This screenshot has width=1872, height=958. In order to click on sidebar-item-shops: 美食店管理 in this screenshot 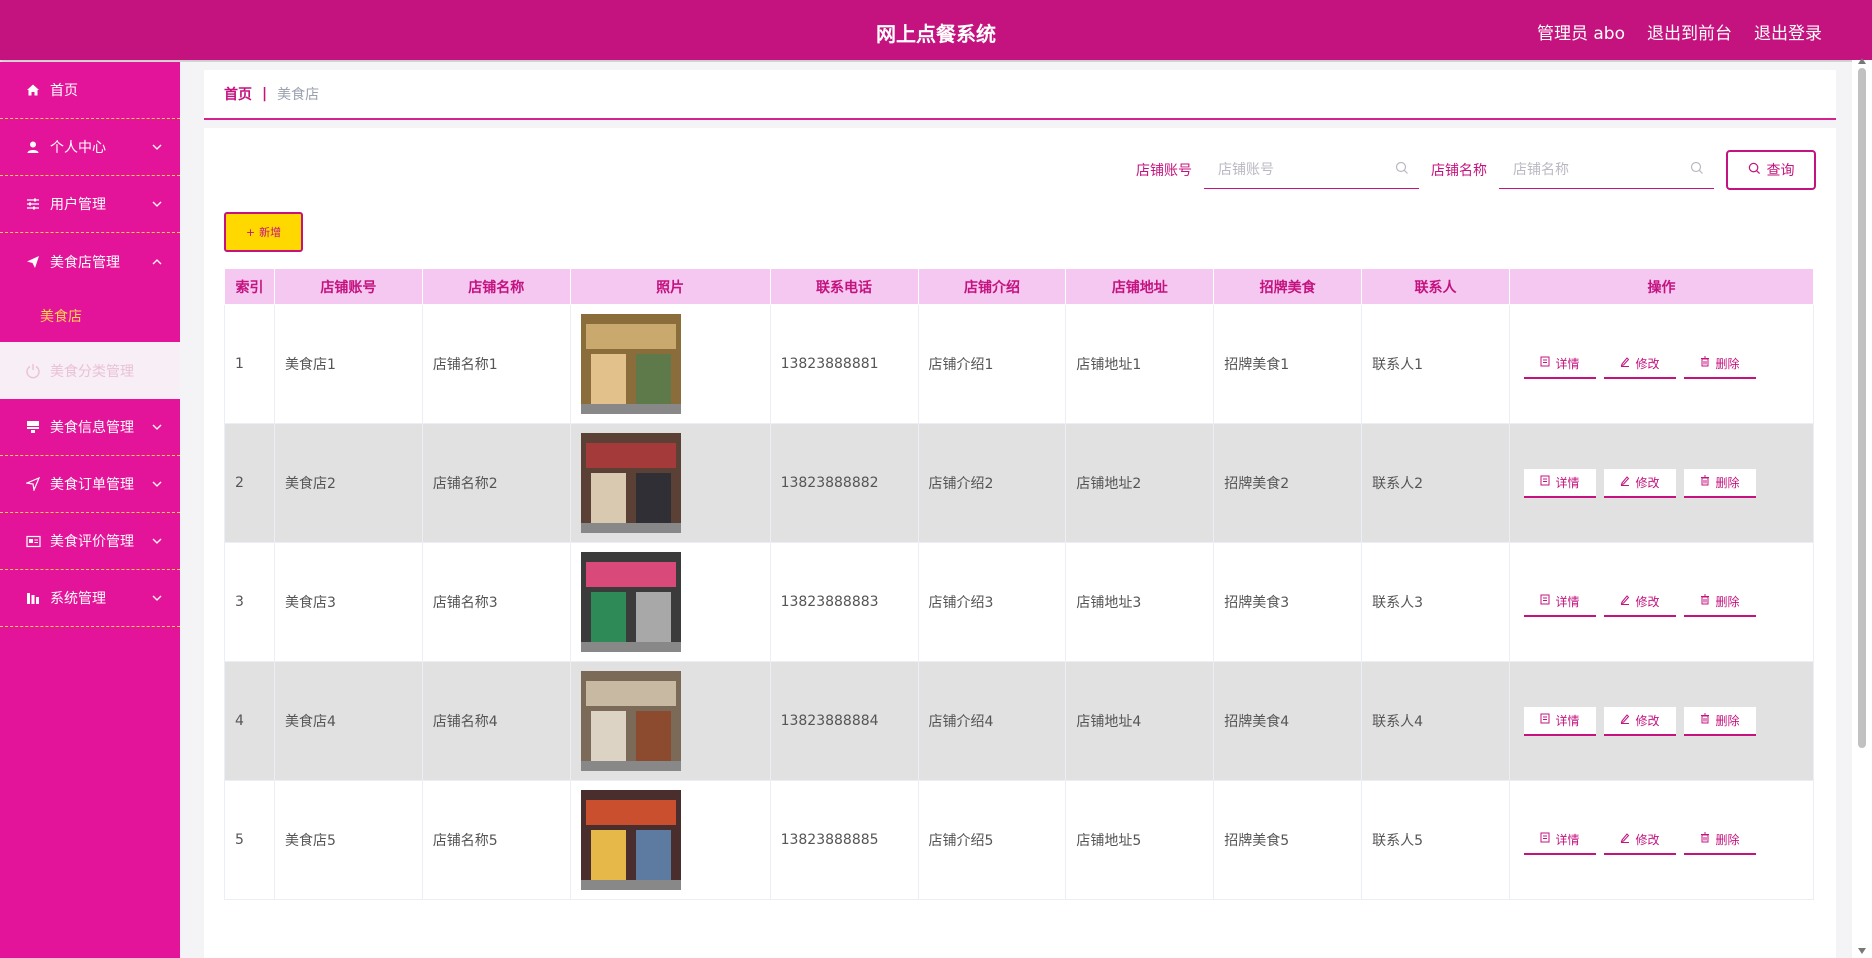, I will do `click(90, 261)`.